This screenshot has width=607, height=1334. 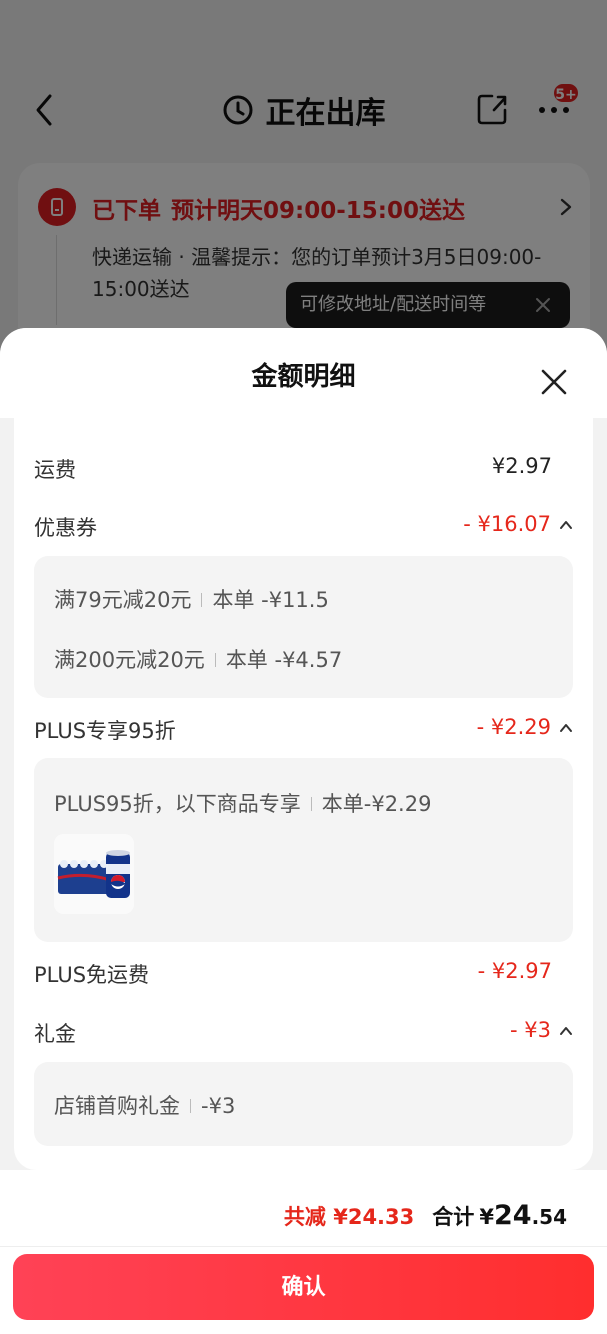 What do you see at coordinates (303, 526) in the screenshot?
I see `coupon-row: 优惠券 - ¥16.07` at bounding box center [303, 526].